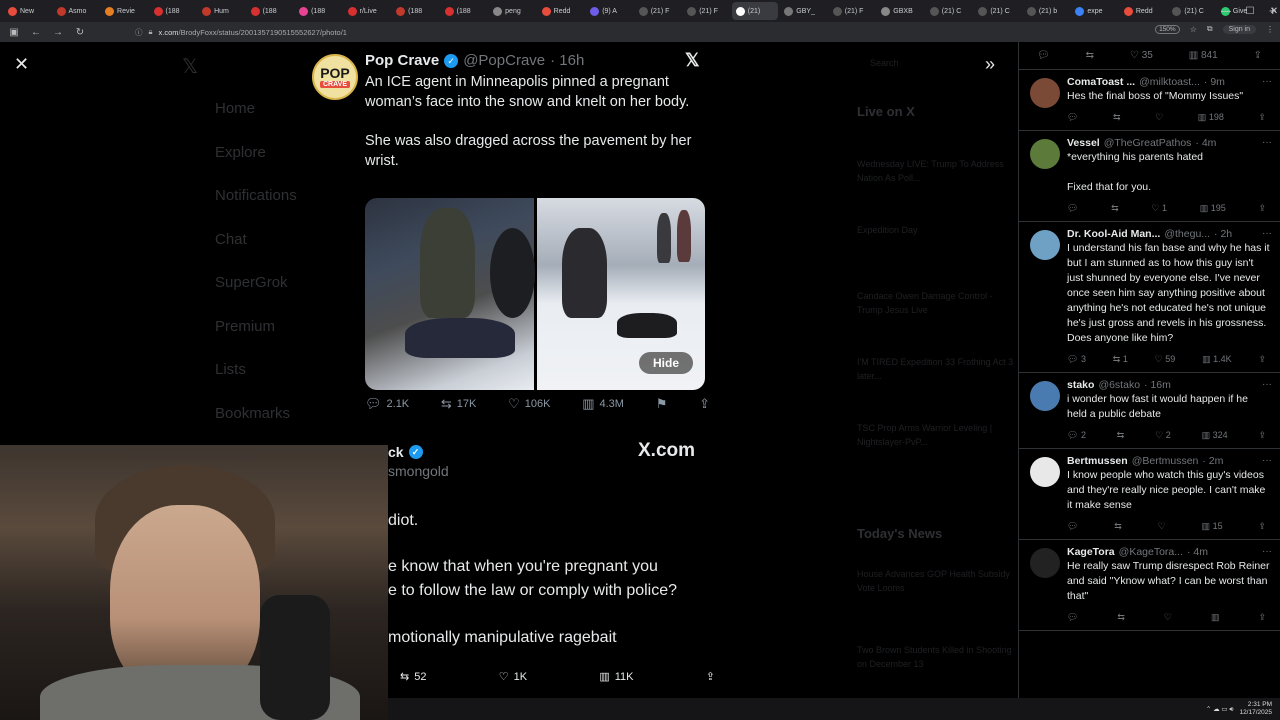  What do you see at coordinates (513, 677) in the screenshot?
I see `like-button: ♡ 1K` at bounding box center [513, 677].